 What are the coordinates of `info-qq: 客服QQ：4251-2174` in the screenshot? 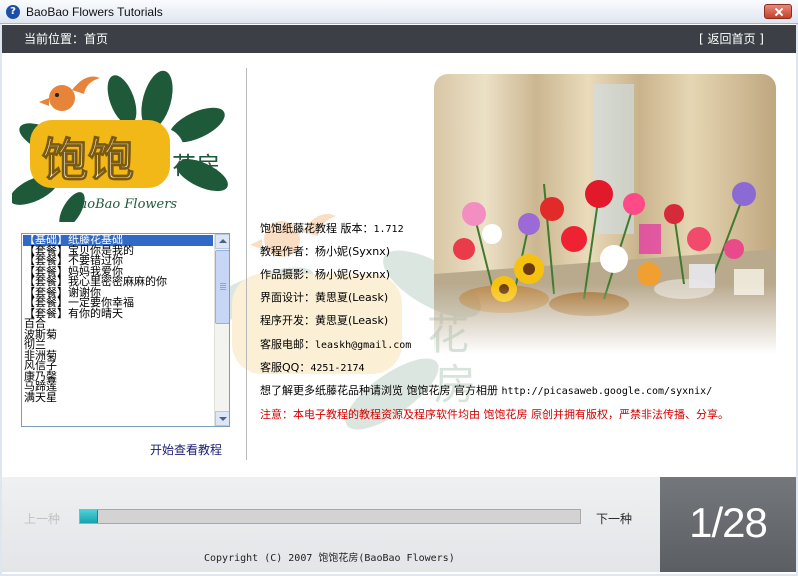 It's located at (312, 368).